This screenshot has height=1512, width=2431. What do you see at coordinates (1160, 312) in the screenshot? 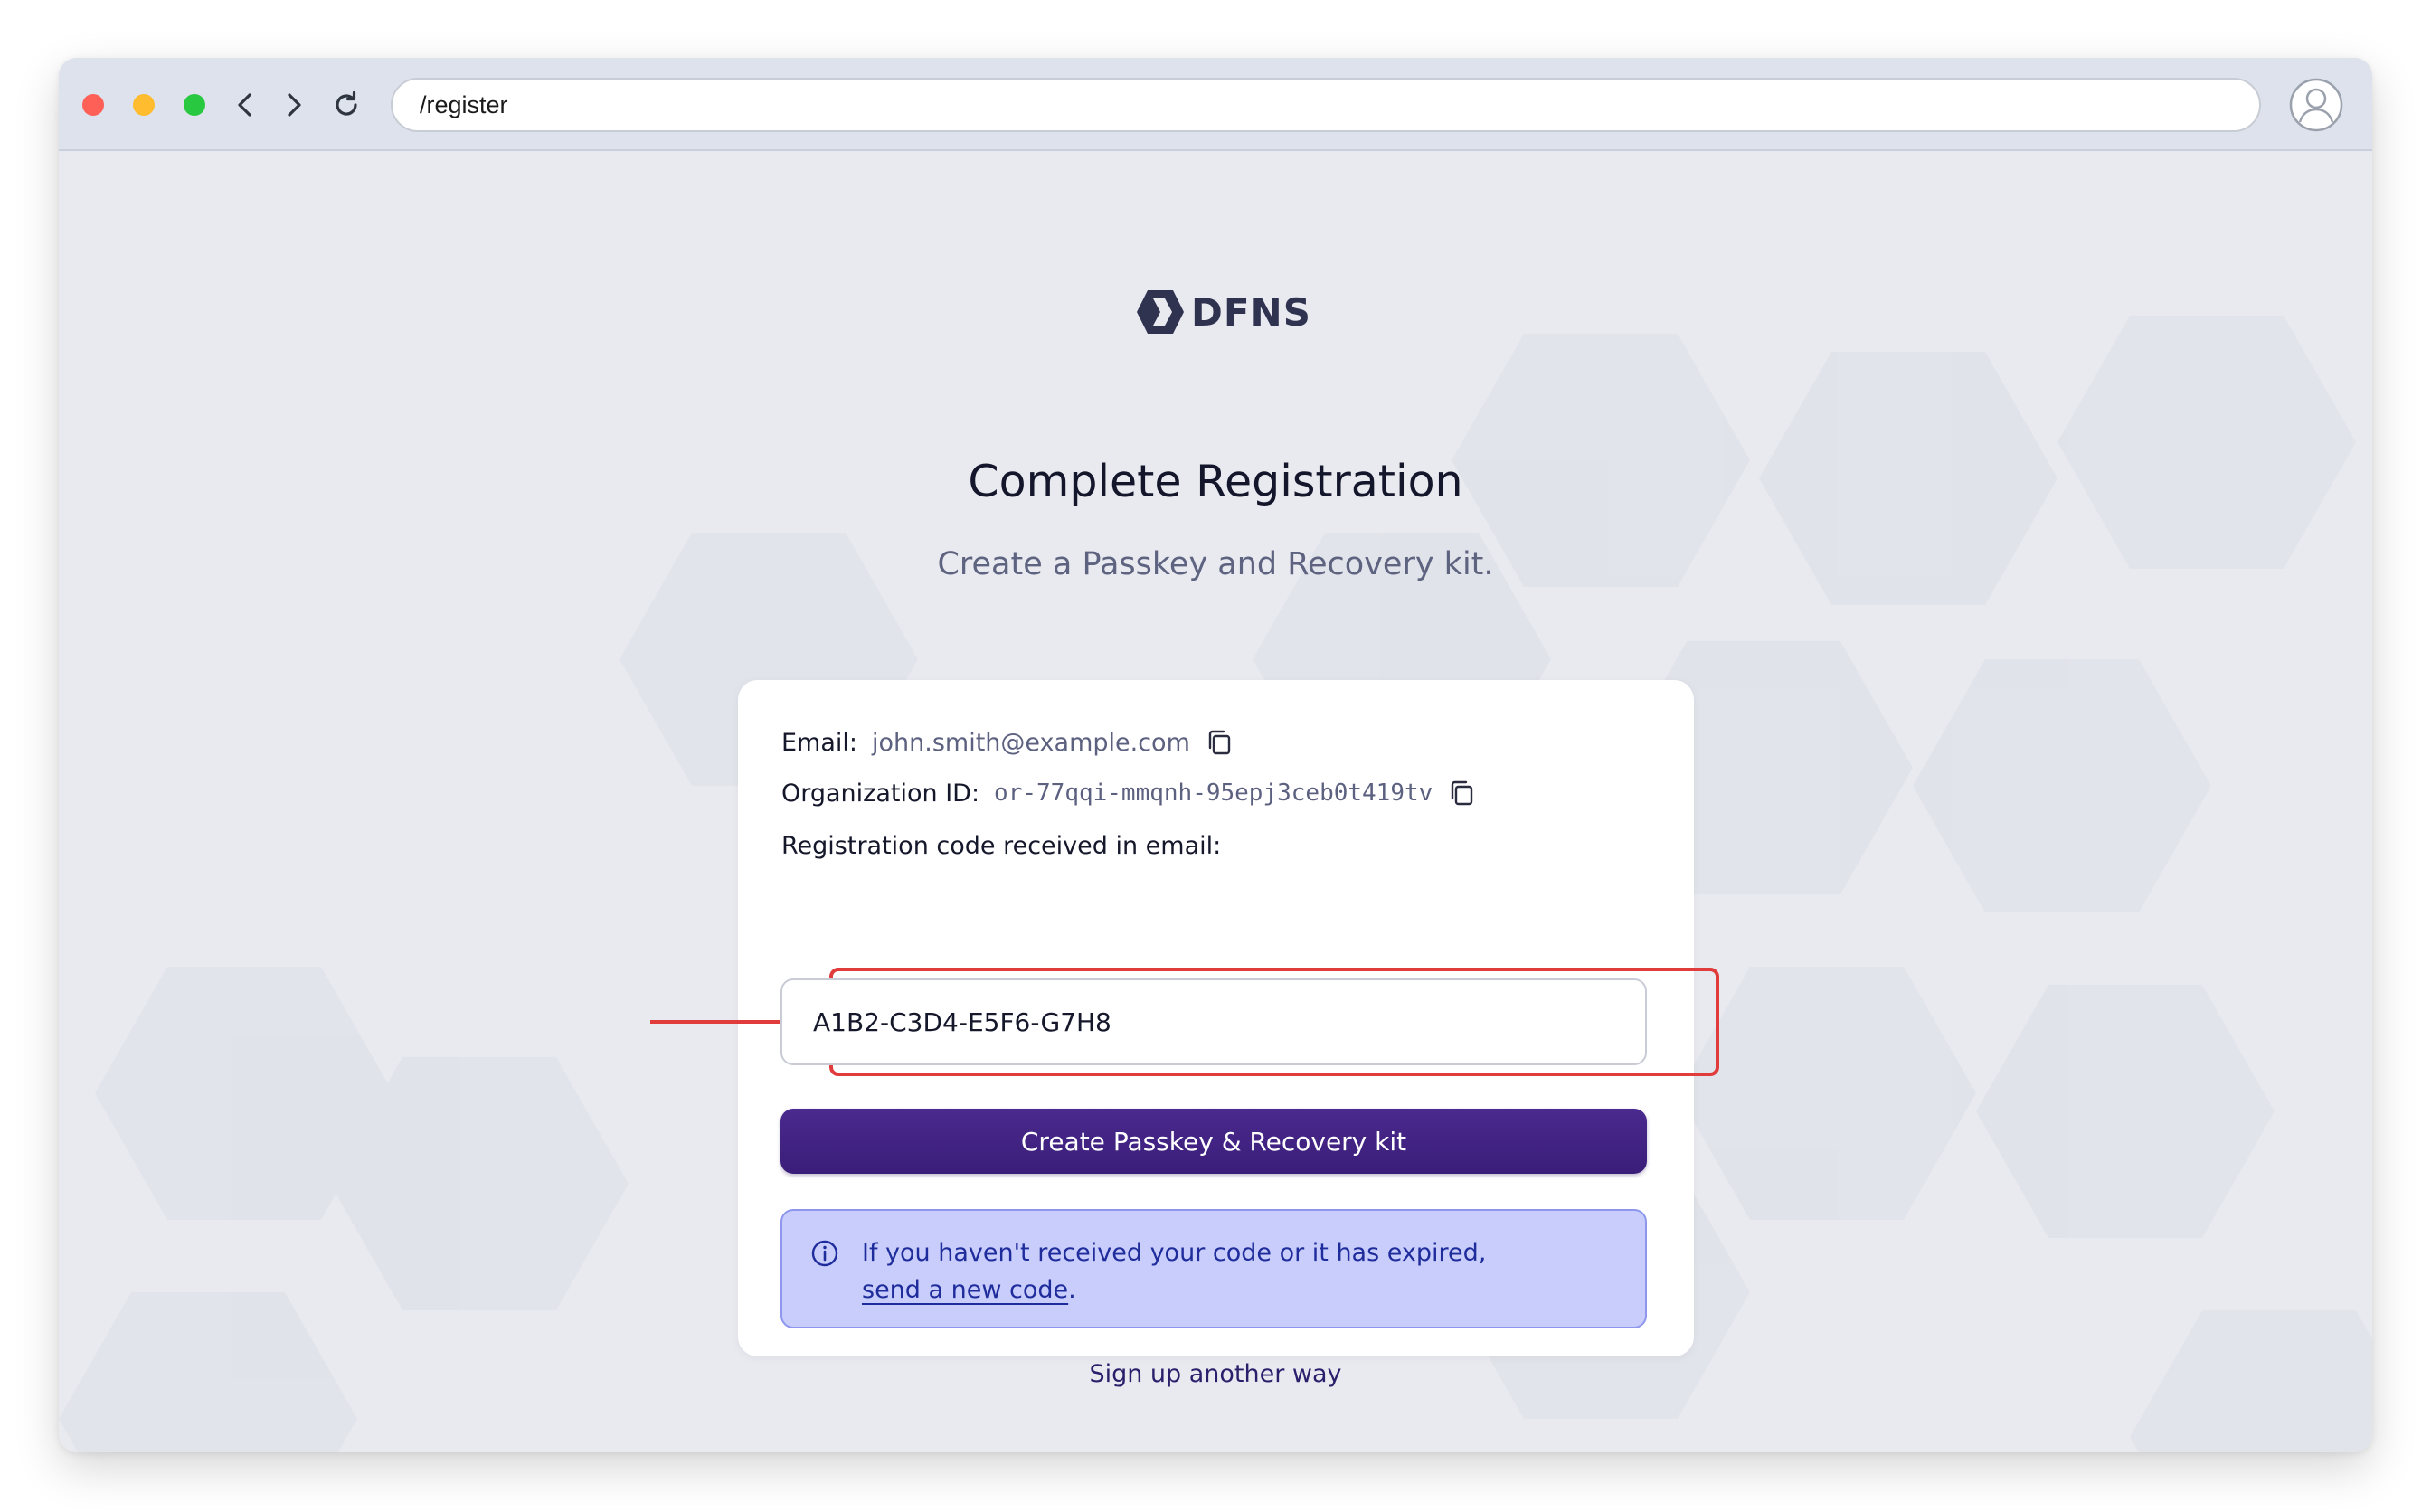
I see `dfns-hexagon-logo-icon` at bounding box center [1160, 312].